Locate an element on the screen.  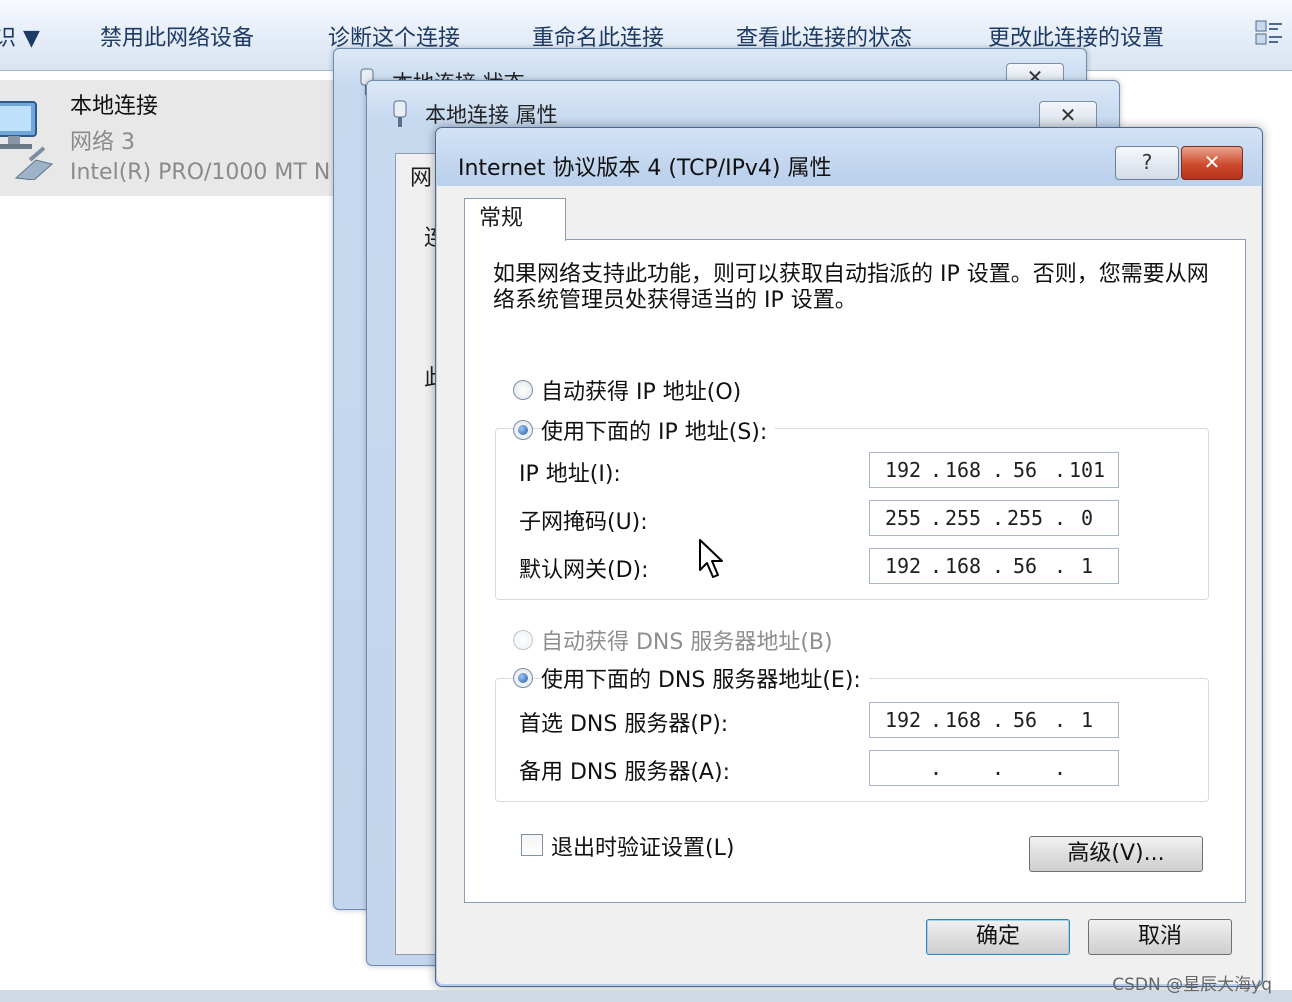
watermark: CSDN @星辰大海yq is located at coordinates (1192, 985).